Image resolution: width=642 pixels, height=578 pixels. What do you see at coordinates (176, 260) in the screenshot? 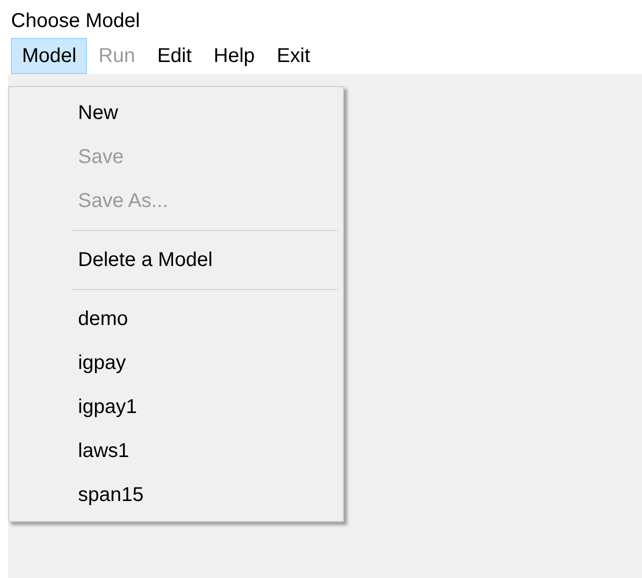
I see `menu-option: Delete a Model` at bounding box center [176, 260].